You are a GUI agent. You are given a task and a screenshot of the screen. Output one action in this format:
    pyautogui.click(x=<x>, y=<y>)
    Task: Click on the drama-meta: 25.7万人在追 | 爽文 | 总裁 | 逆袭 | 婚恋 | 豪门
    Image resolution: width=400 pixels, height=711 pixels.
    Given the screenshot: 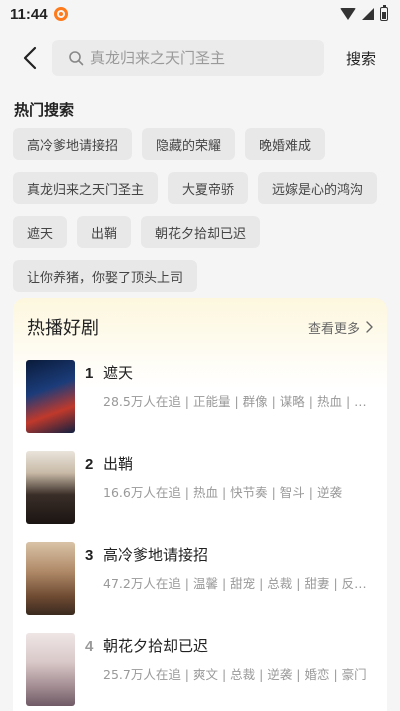 What is the action you would take?
    pyautogui.click(x=235, y=674)
    